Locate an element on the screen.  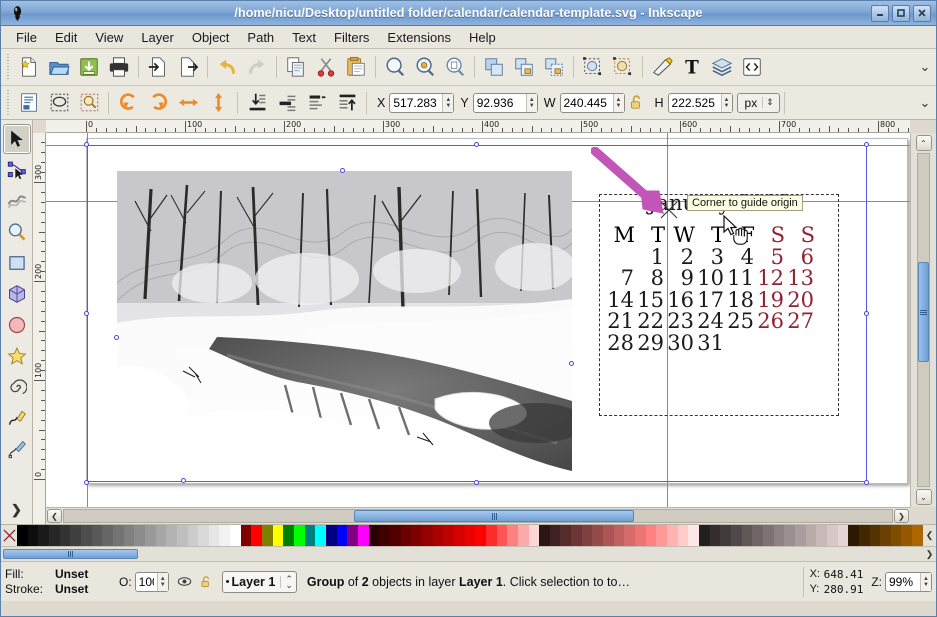
xml-editor-icon is located at coordinates (752, 67).